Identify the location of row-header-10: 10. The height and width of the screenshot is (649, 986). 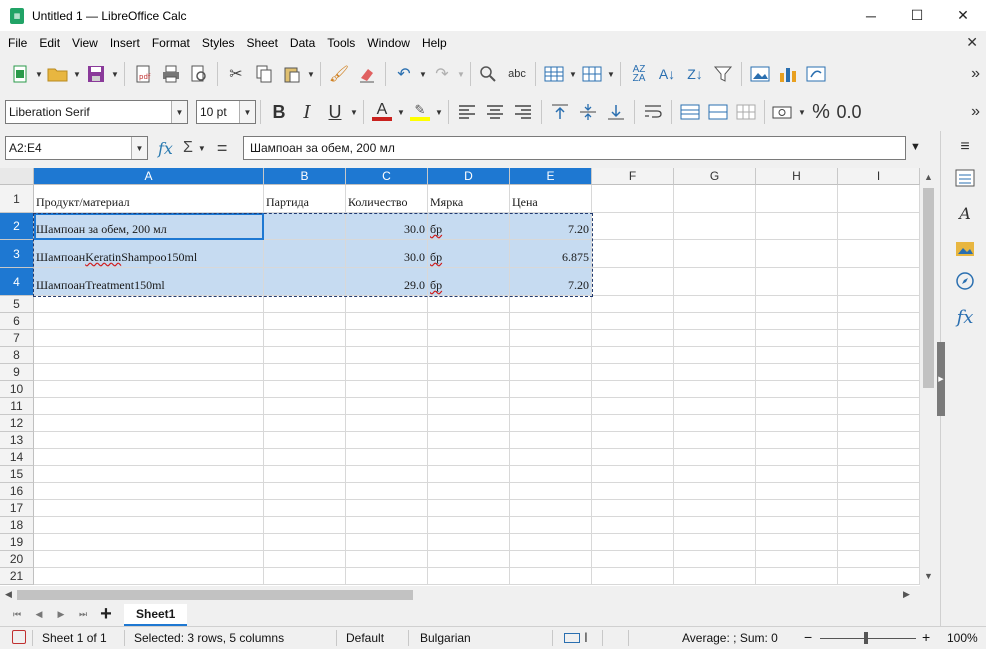
(17, 389).